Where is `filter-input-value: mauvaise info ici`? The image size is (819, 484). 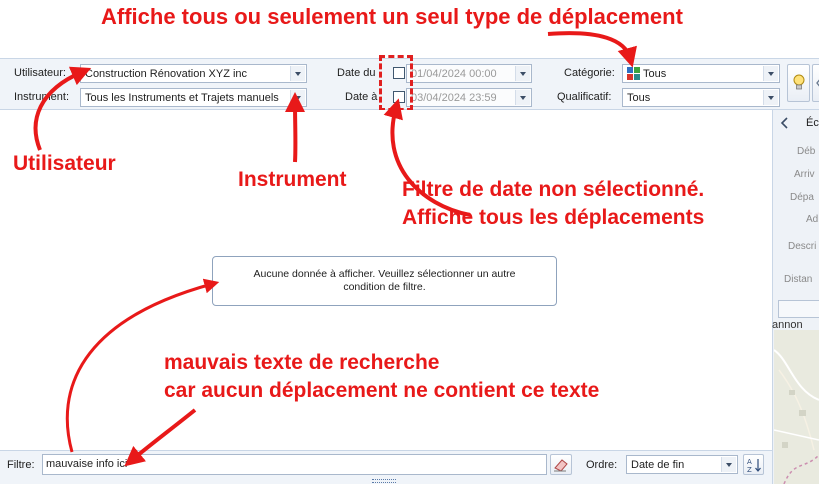
filter-input-value: mauvaise info ici is located at coordinates (87, 464).